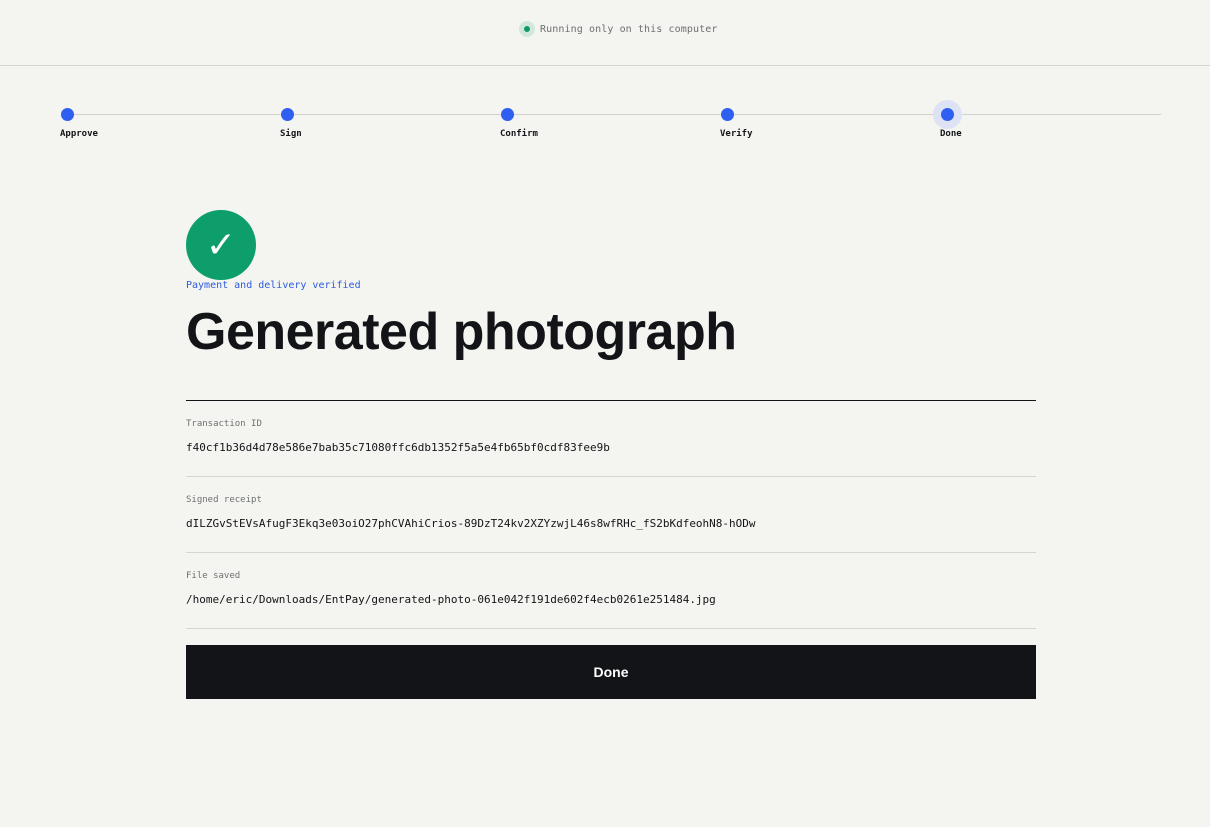 This screenshot has height=827, width=1210. What do you see at coordinates (273, 285) in the screenshot?
I see `verified-label: Payment and delivery verified` at bounding box center [273, 285].